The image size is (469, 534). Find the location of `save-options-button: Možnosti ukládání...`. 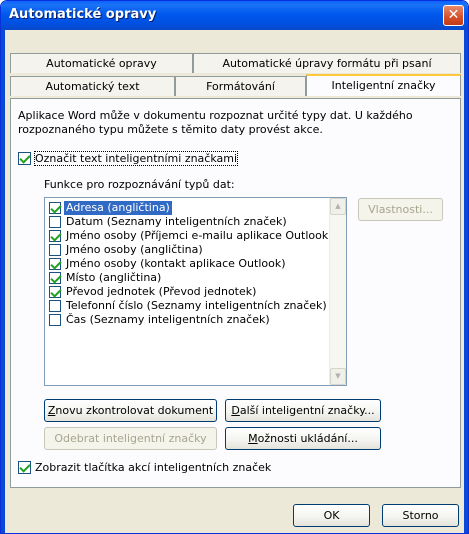

save-options-button: Možnosti ukládání... is located at coordinates (303, 438).